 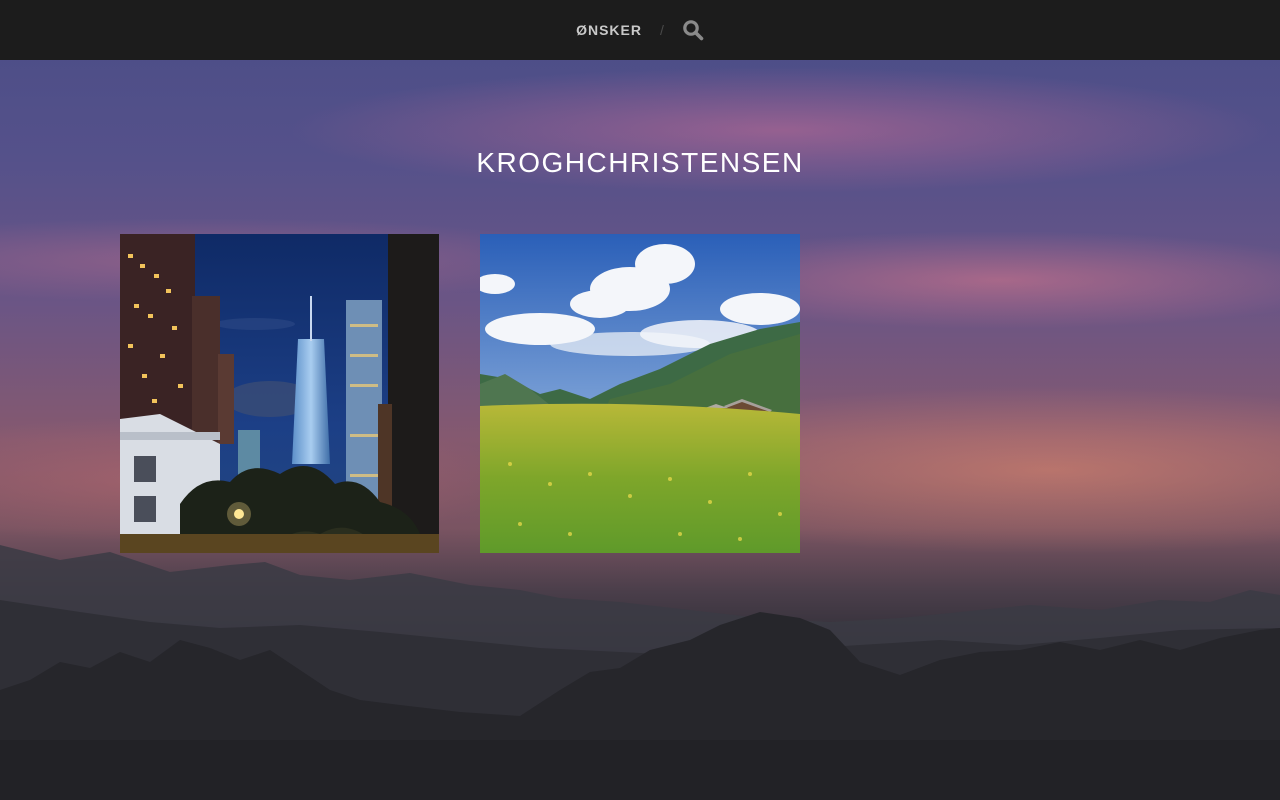 I want to click on top-navigation-bar: ØNSKER /, so click(x=640, y=30).